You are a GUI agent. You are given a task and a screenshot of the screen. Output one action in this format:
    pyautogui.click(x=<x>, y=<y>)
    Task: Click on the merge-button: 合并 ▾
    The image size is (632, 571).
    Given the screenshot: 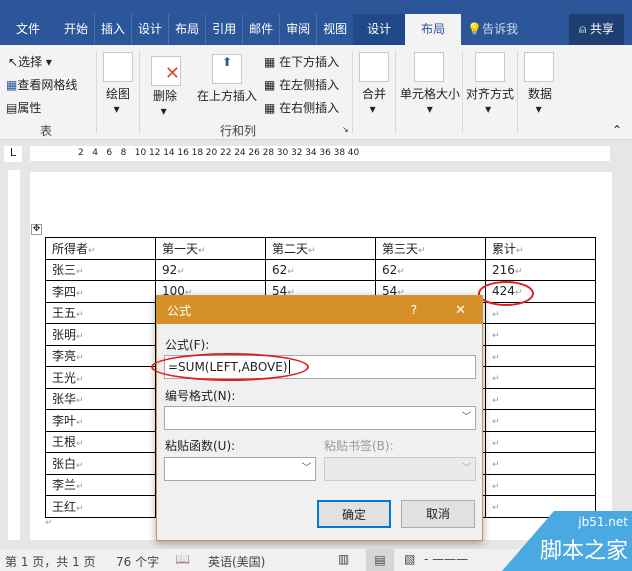 What is the action you would take?
    pyautogui.click(x=374, y=100)
    